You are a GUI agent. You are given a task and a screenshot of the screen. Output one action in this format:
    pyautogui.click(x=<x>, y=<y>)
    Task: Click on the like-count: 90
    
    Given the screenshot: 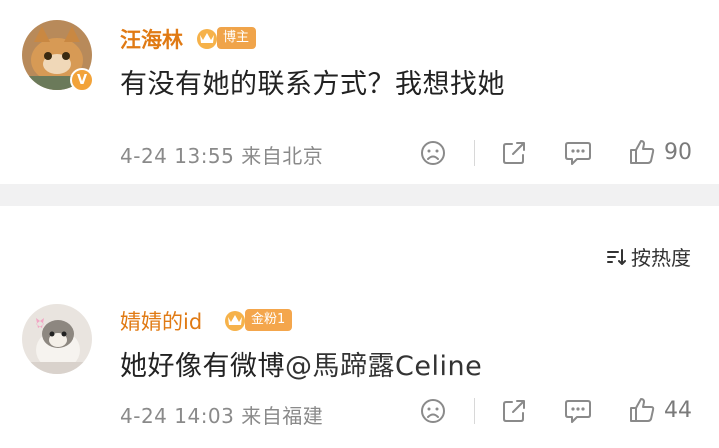 What is the action you would take?
    pyautogui.click(x=678, y=152)
    